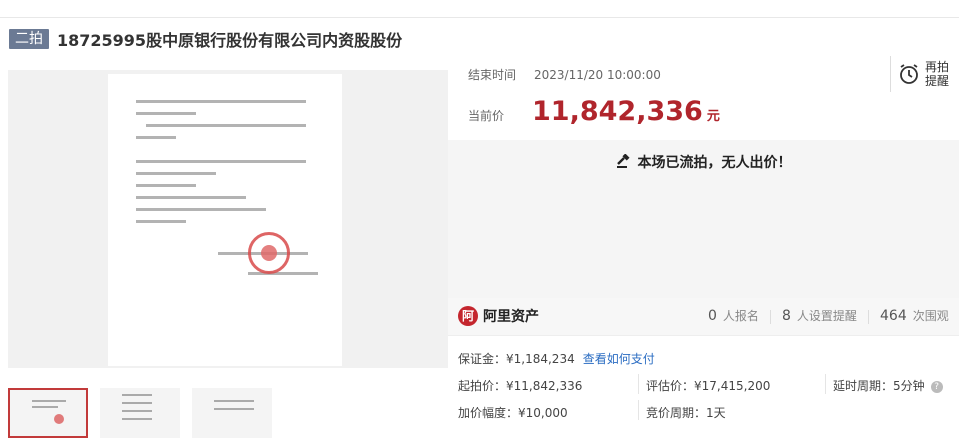 This screenshot has height=438, width=959. Describe the element at coordinates (786, 316) in the screenshot. I see `reminders-count: 8` at that location.